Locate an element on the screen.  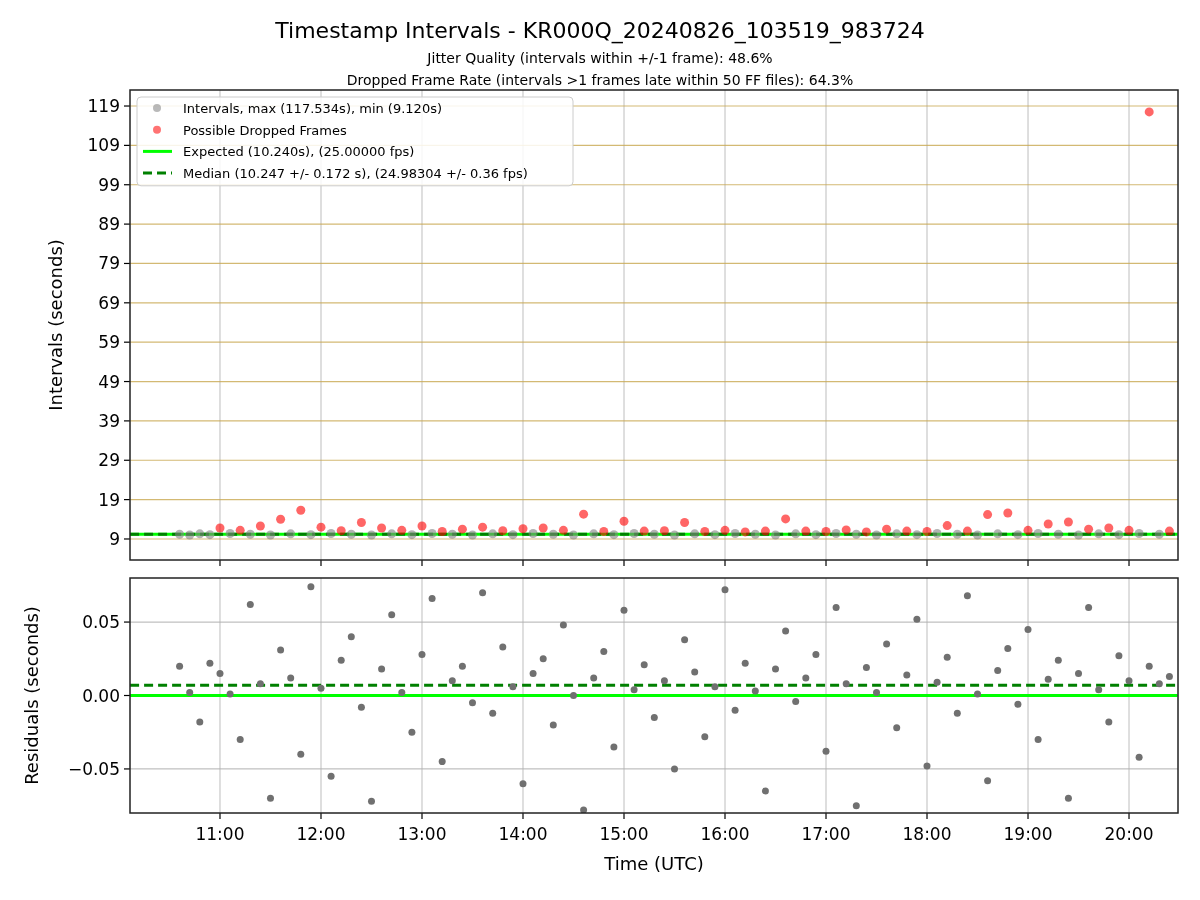
x-tick-label: 12:00 is located at coordinates (321, 834).